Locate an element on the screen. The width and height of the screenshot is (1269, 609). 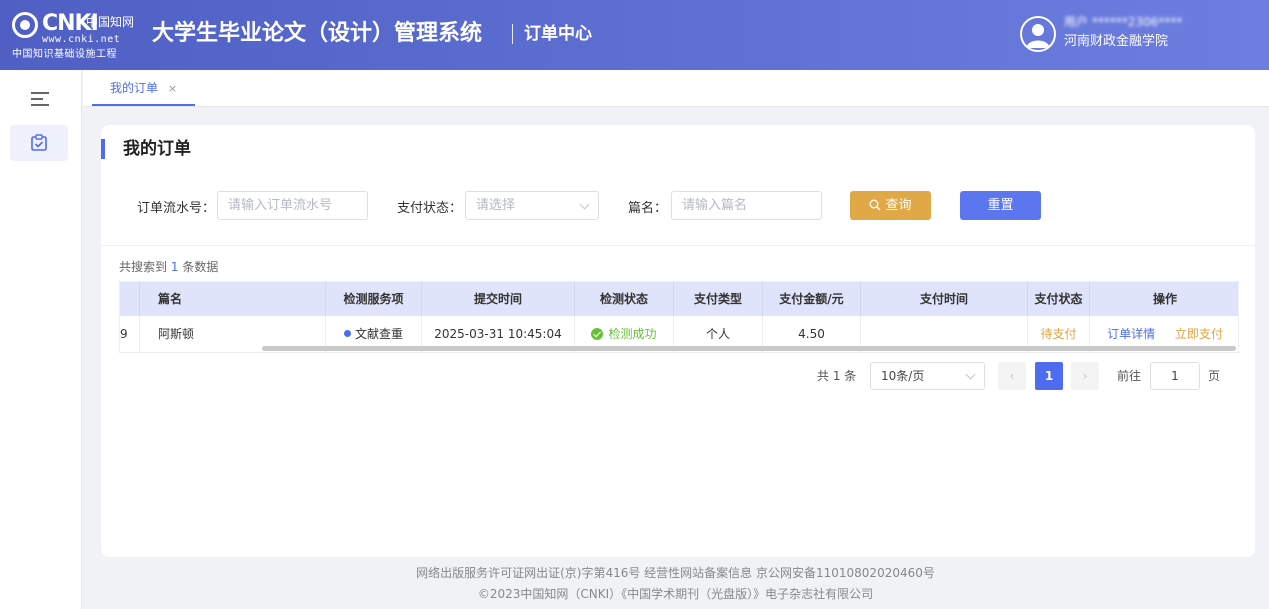
pagination-total: 共 1 条 is located at coordinates (837, 376).